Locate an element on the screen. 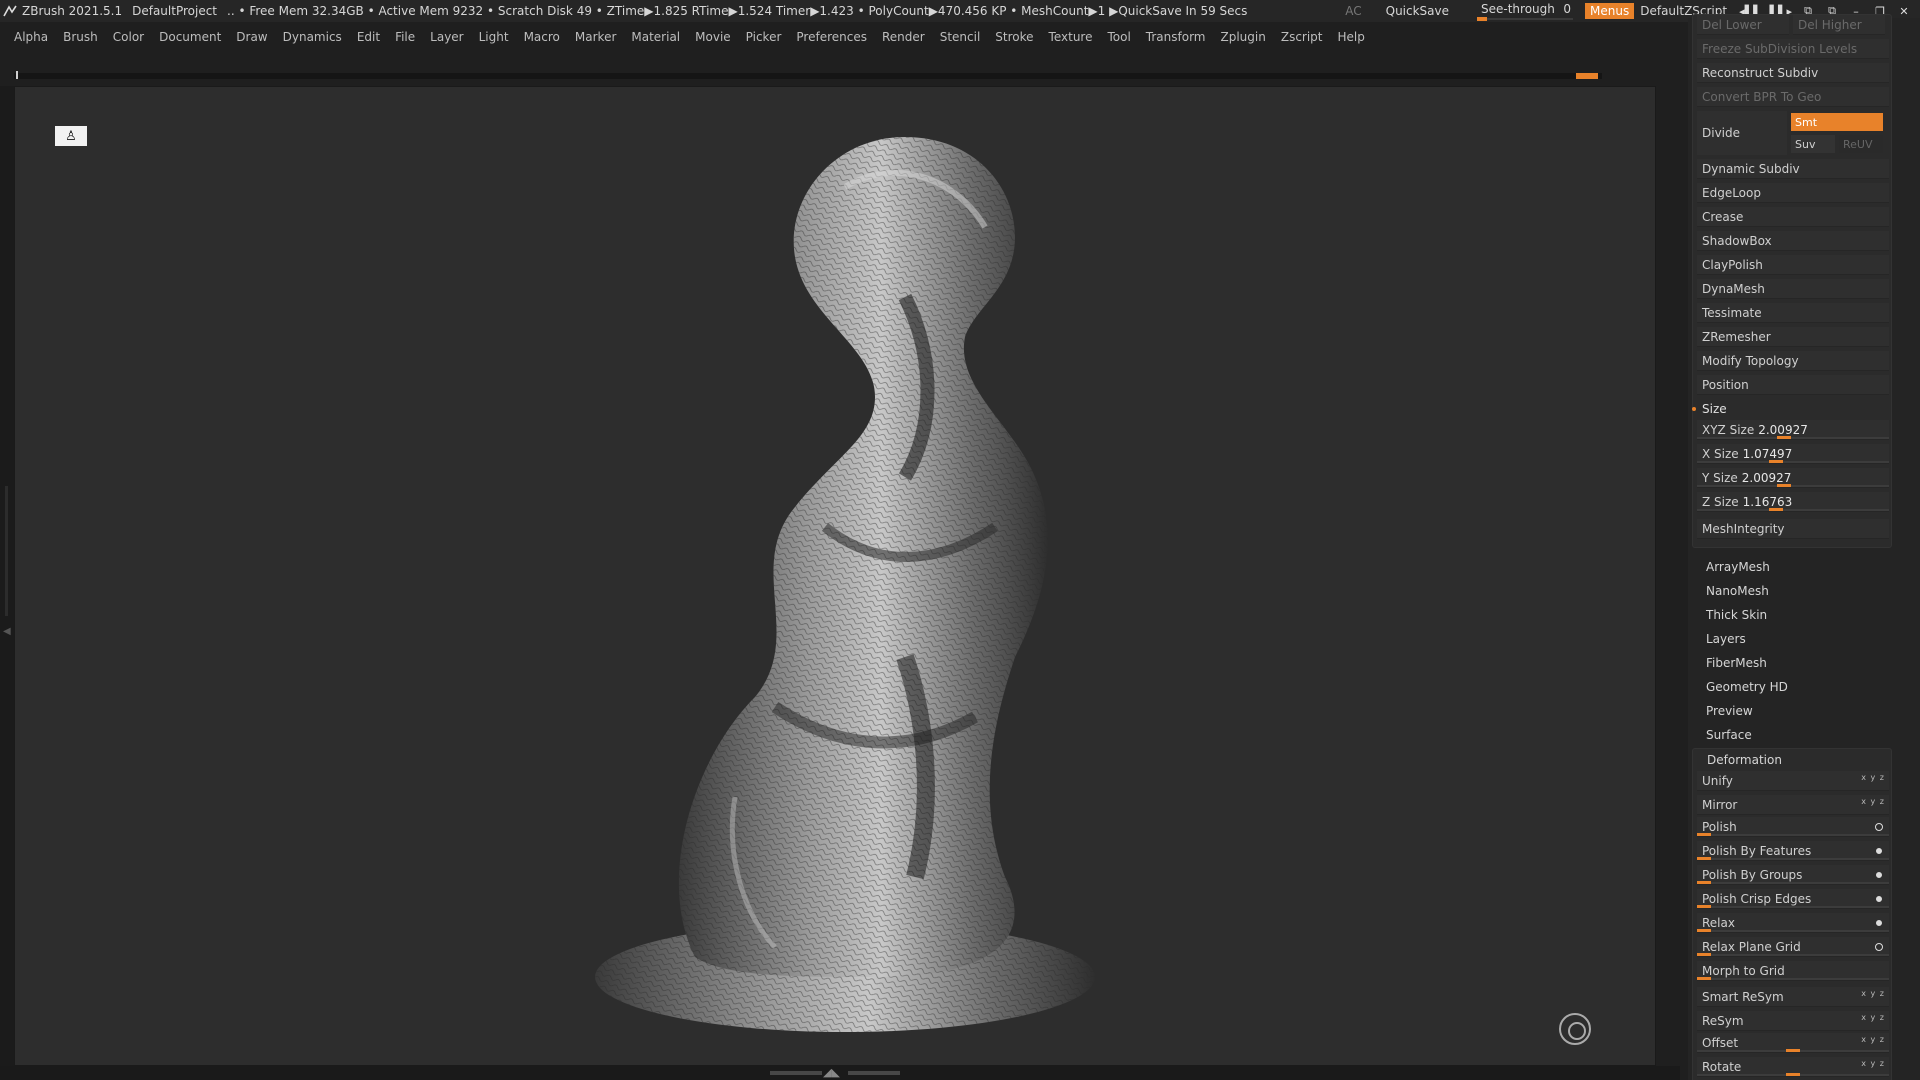 This screenshot has height=1080, width=1920. reconstruct-subdiv-button: Reconstruct Subdiv is located at coordinates (1793, 73).